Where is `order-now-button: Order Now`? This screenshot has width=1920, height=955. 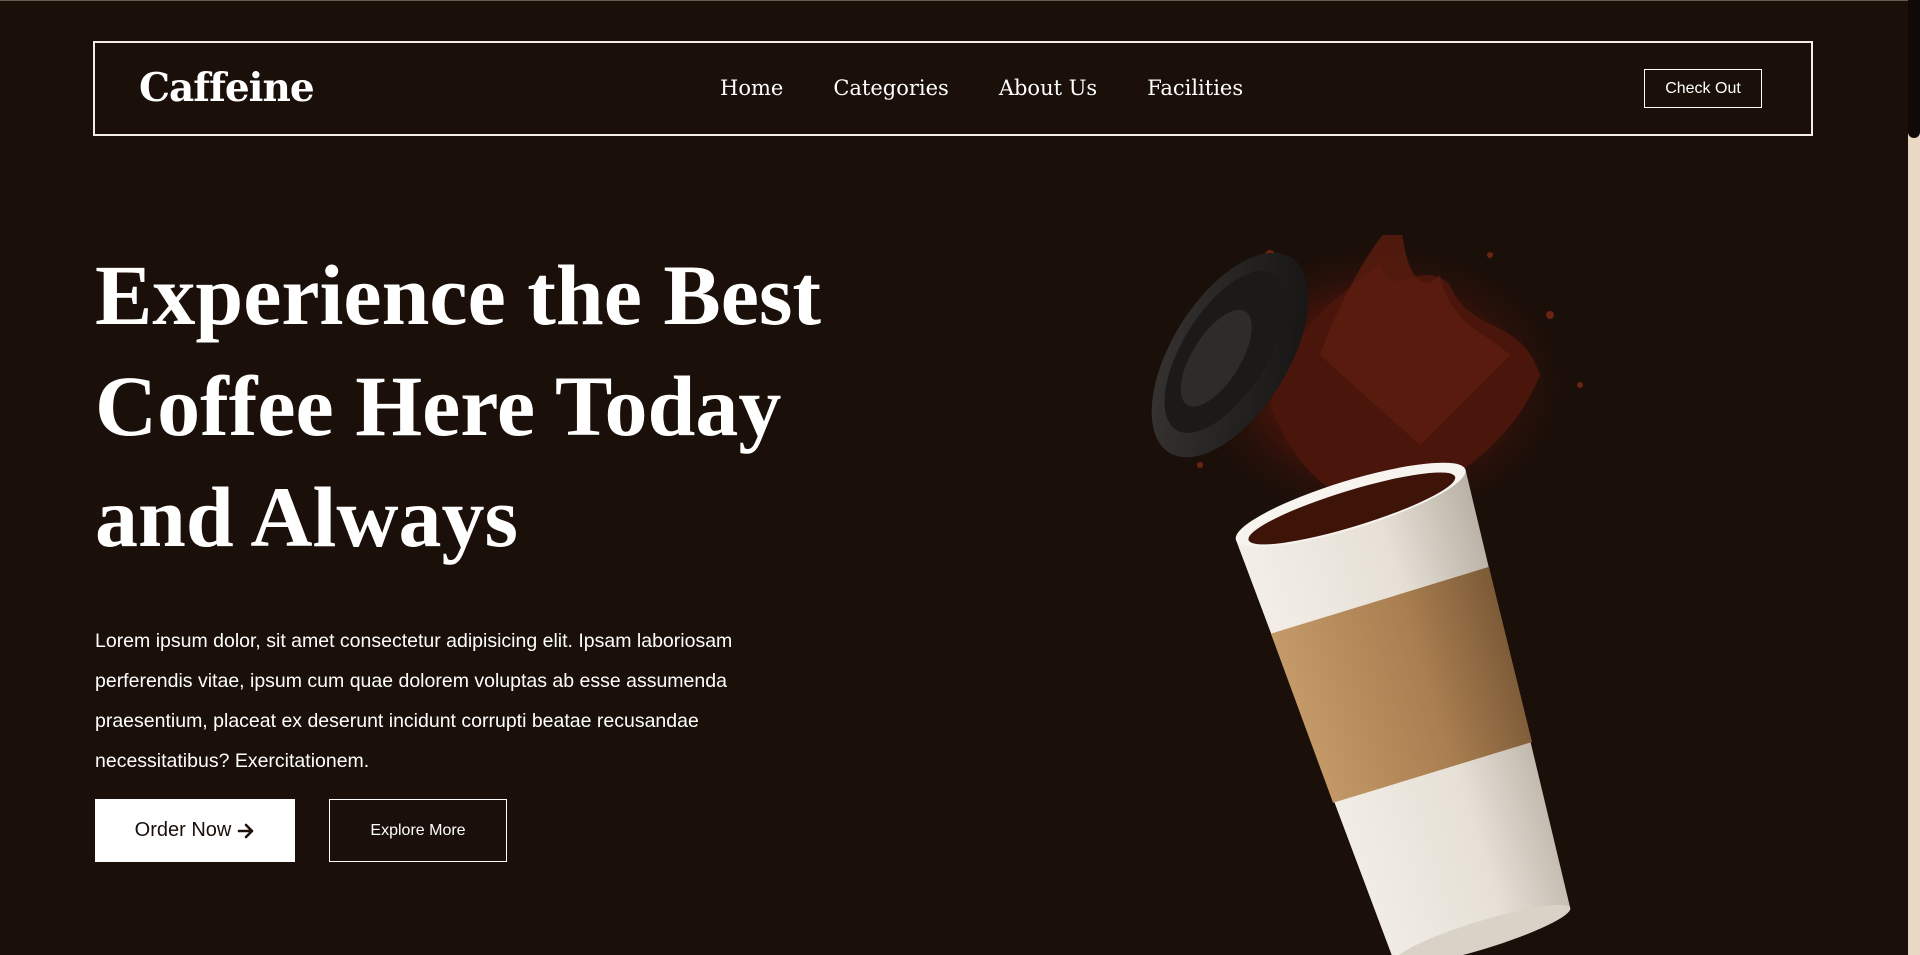 order-now-button: Order Now is located at coordinates (195, 830).